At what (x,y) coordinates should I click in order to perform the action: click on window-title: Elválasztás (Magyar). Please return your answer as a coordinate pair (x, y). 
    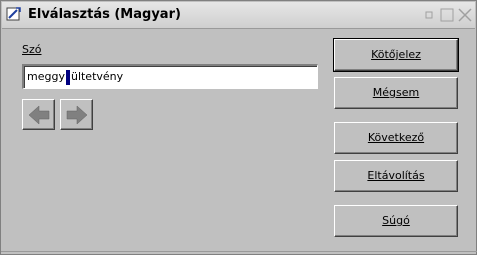
    Looking at the image, I should click on (104, 14).